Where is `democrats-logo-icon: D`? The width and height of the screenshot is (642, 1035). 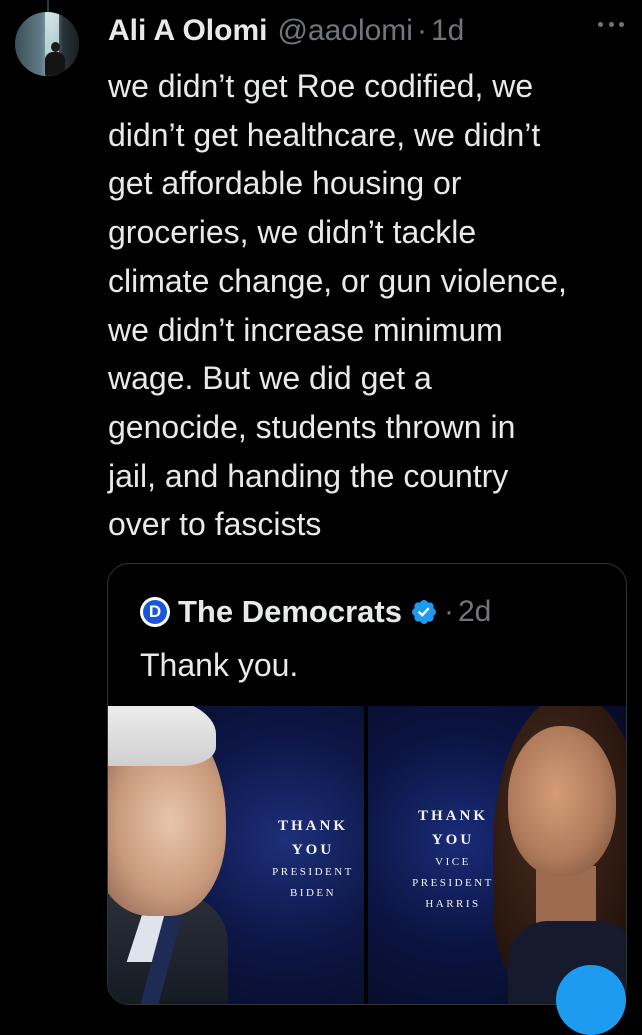
democrats-logo-icon: D is located at coordinates (155, 612).